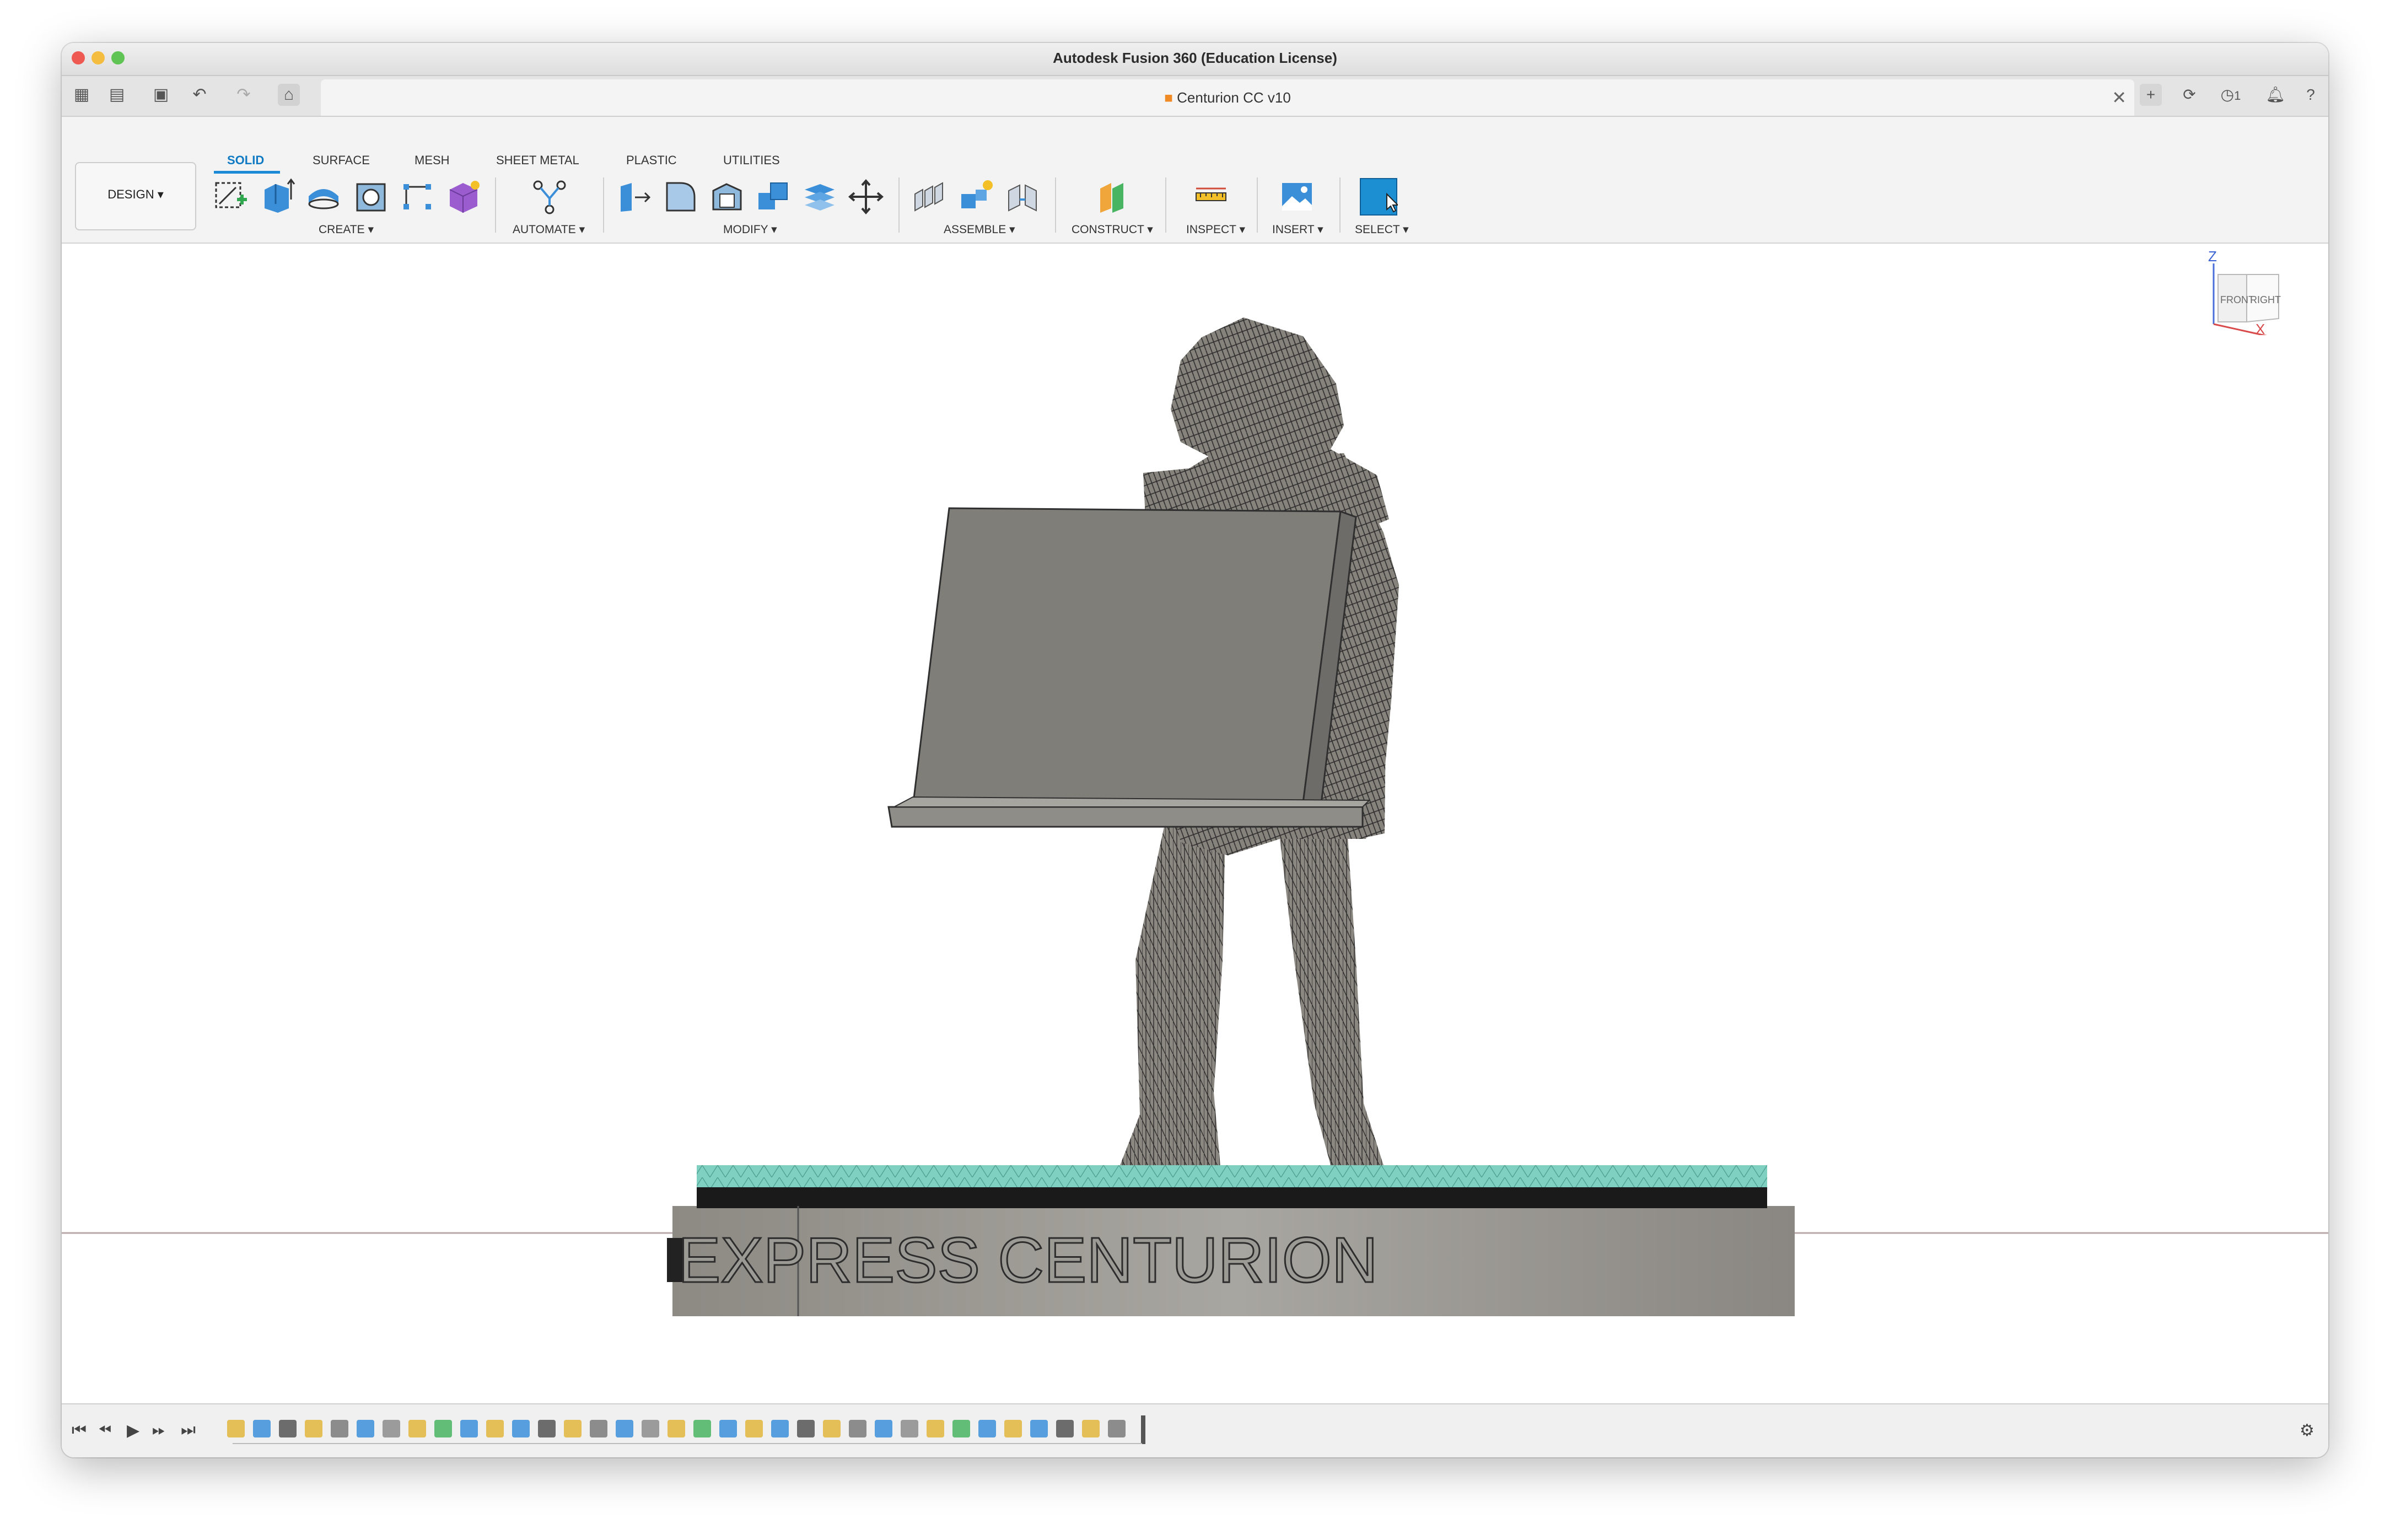 The width and height of the screenshot is (2390, 1540). I want to click on move-copy-icon, so click(866, 196).